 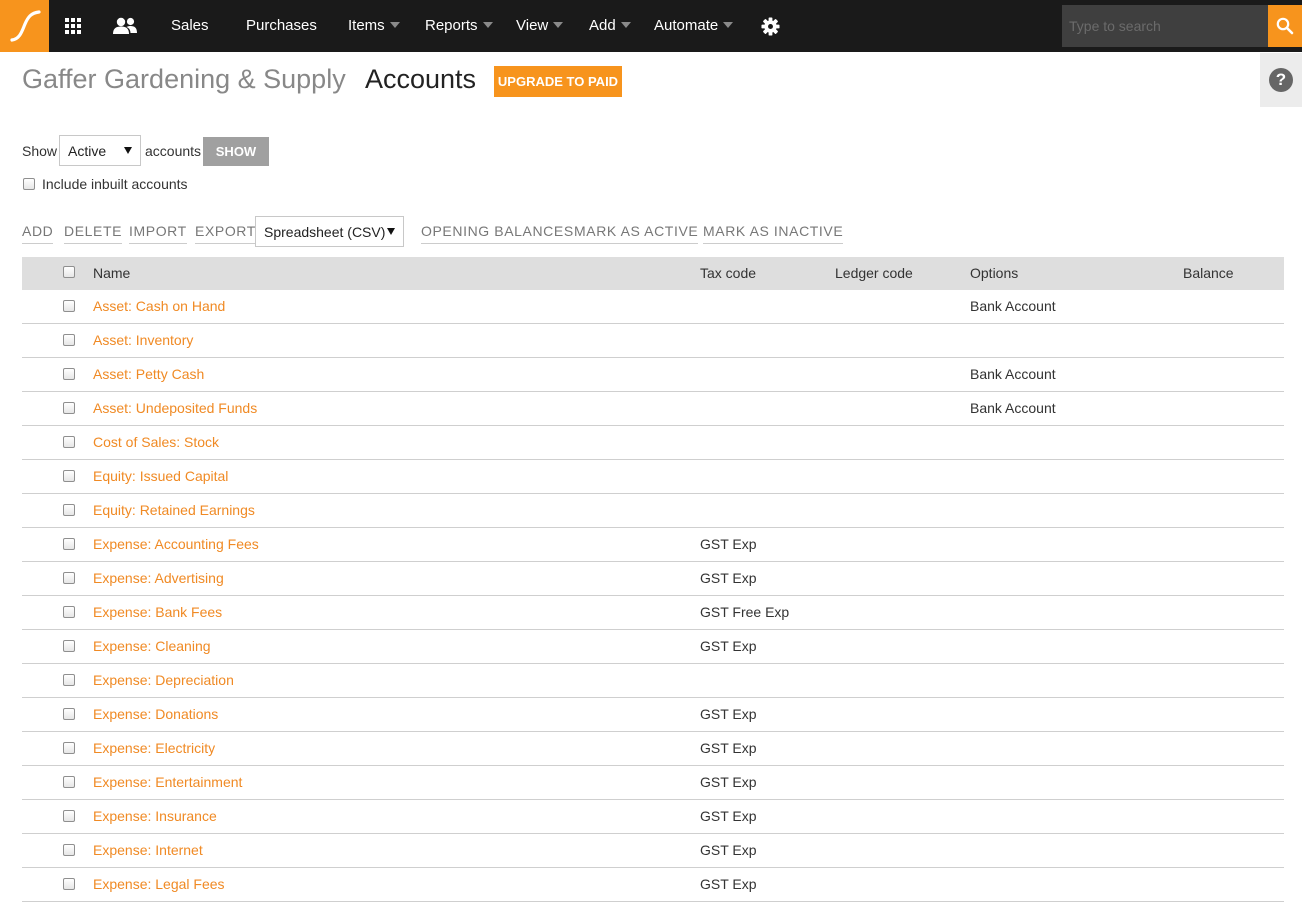 I want to click on delete-button: DELETE, so click(x=93, y=233).